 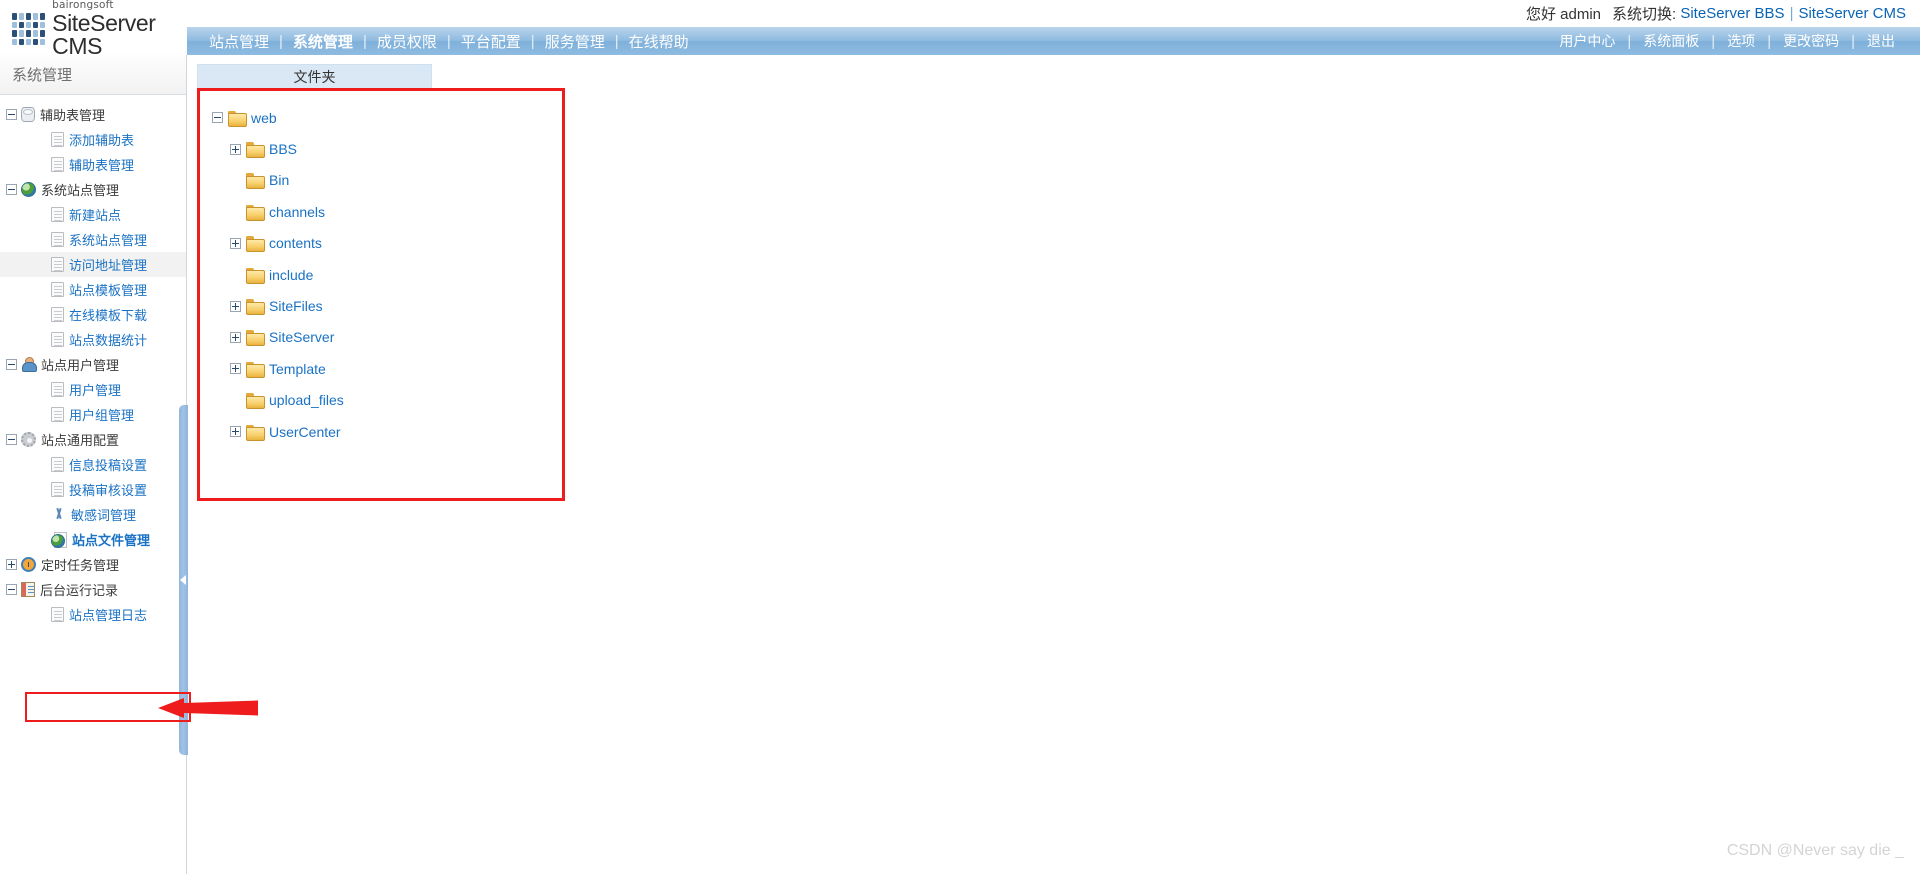 I want to click on sidebar-title: 系统管理, so click(x=93, y=75).